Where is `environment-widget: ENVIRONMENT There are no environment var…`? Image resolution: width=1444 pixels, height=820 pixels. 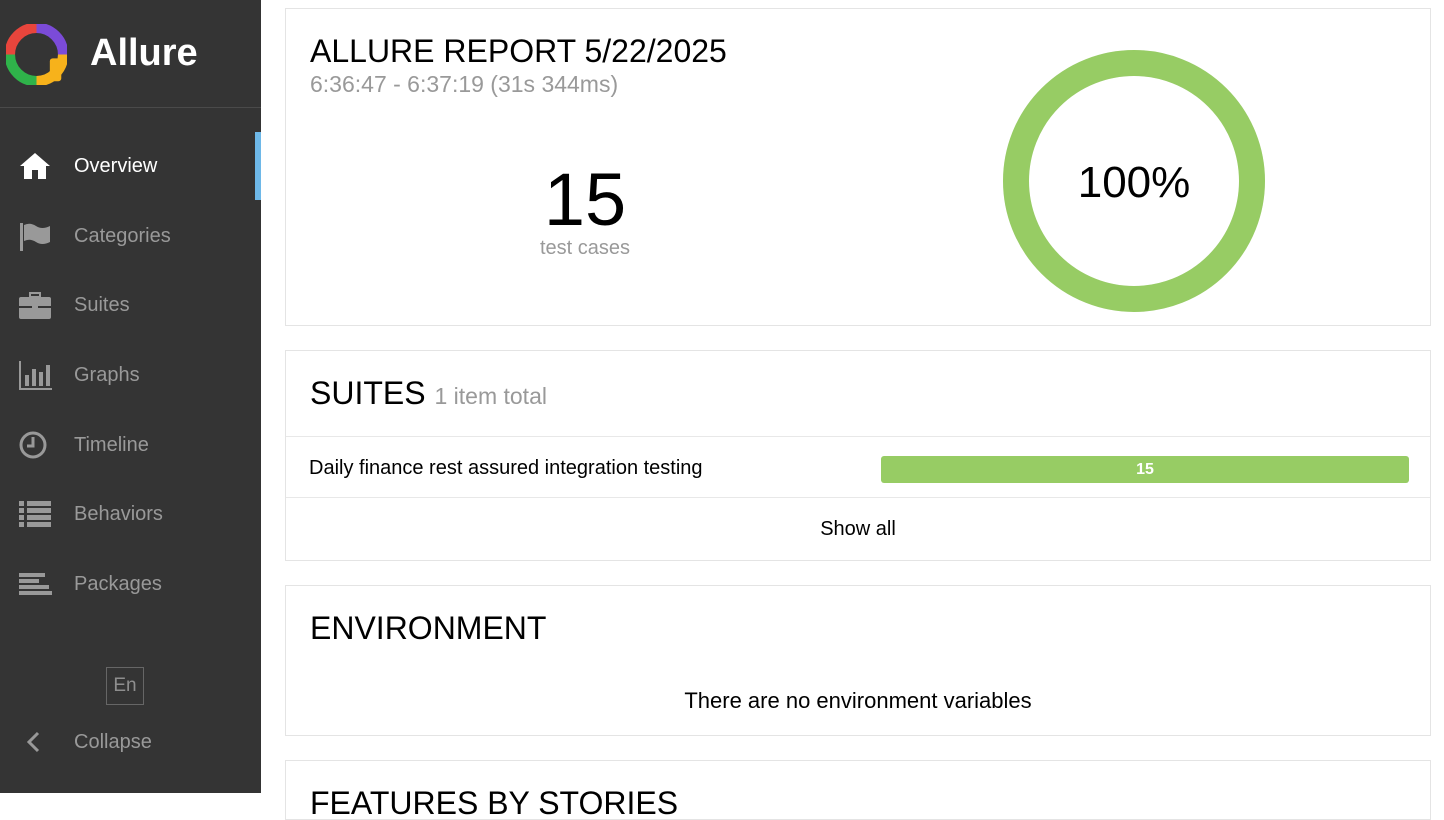 environment-widget: ENVIRONMENT There are no environment var… is located at coordinates (858, 660).